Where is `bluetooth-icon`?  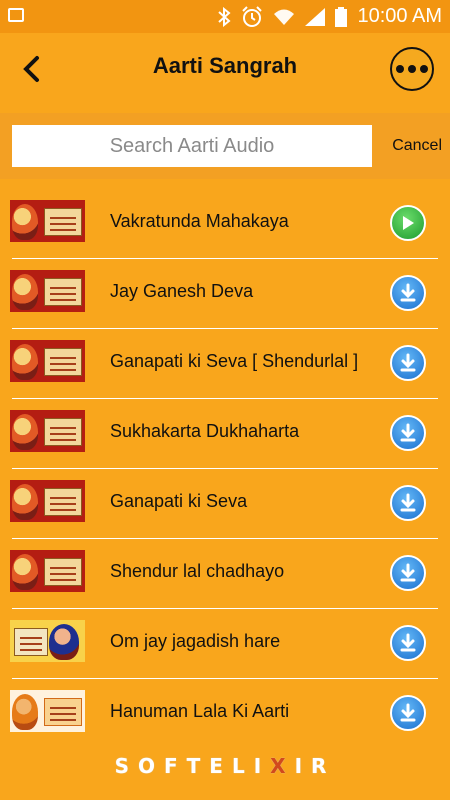
bluetooth-icon is located at coordinates (225, 16).